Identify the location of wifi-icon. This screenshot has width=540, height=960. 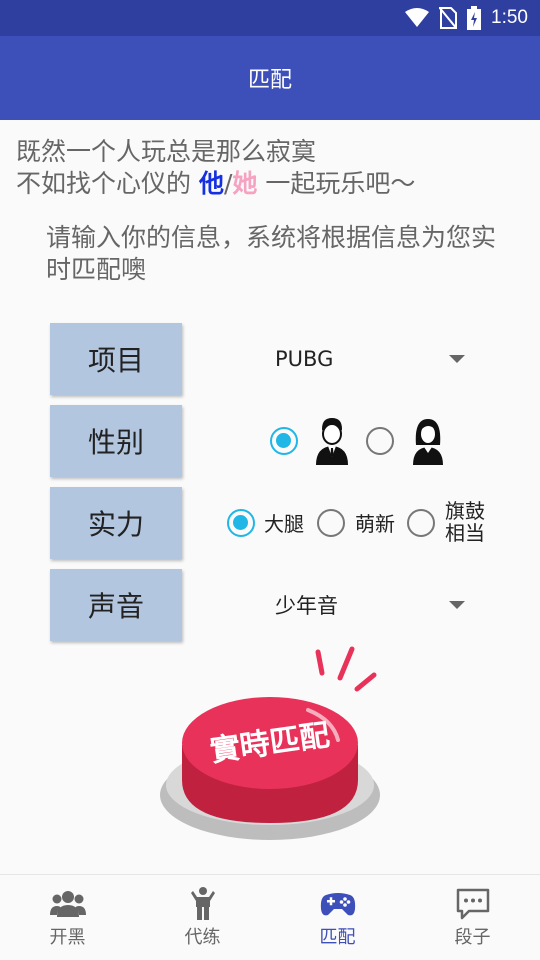
(417, 17).